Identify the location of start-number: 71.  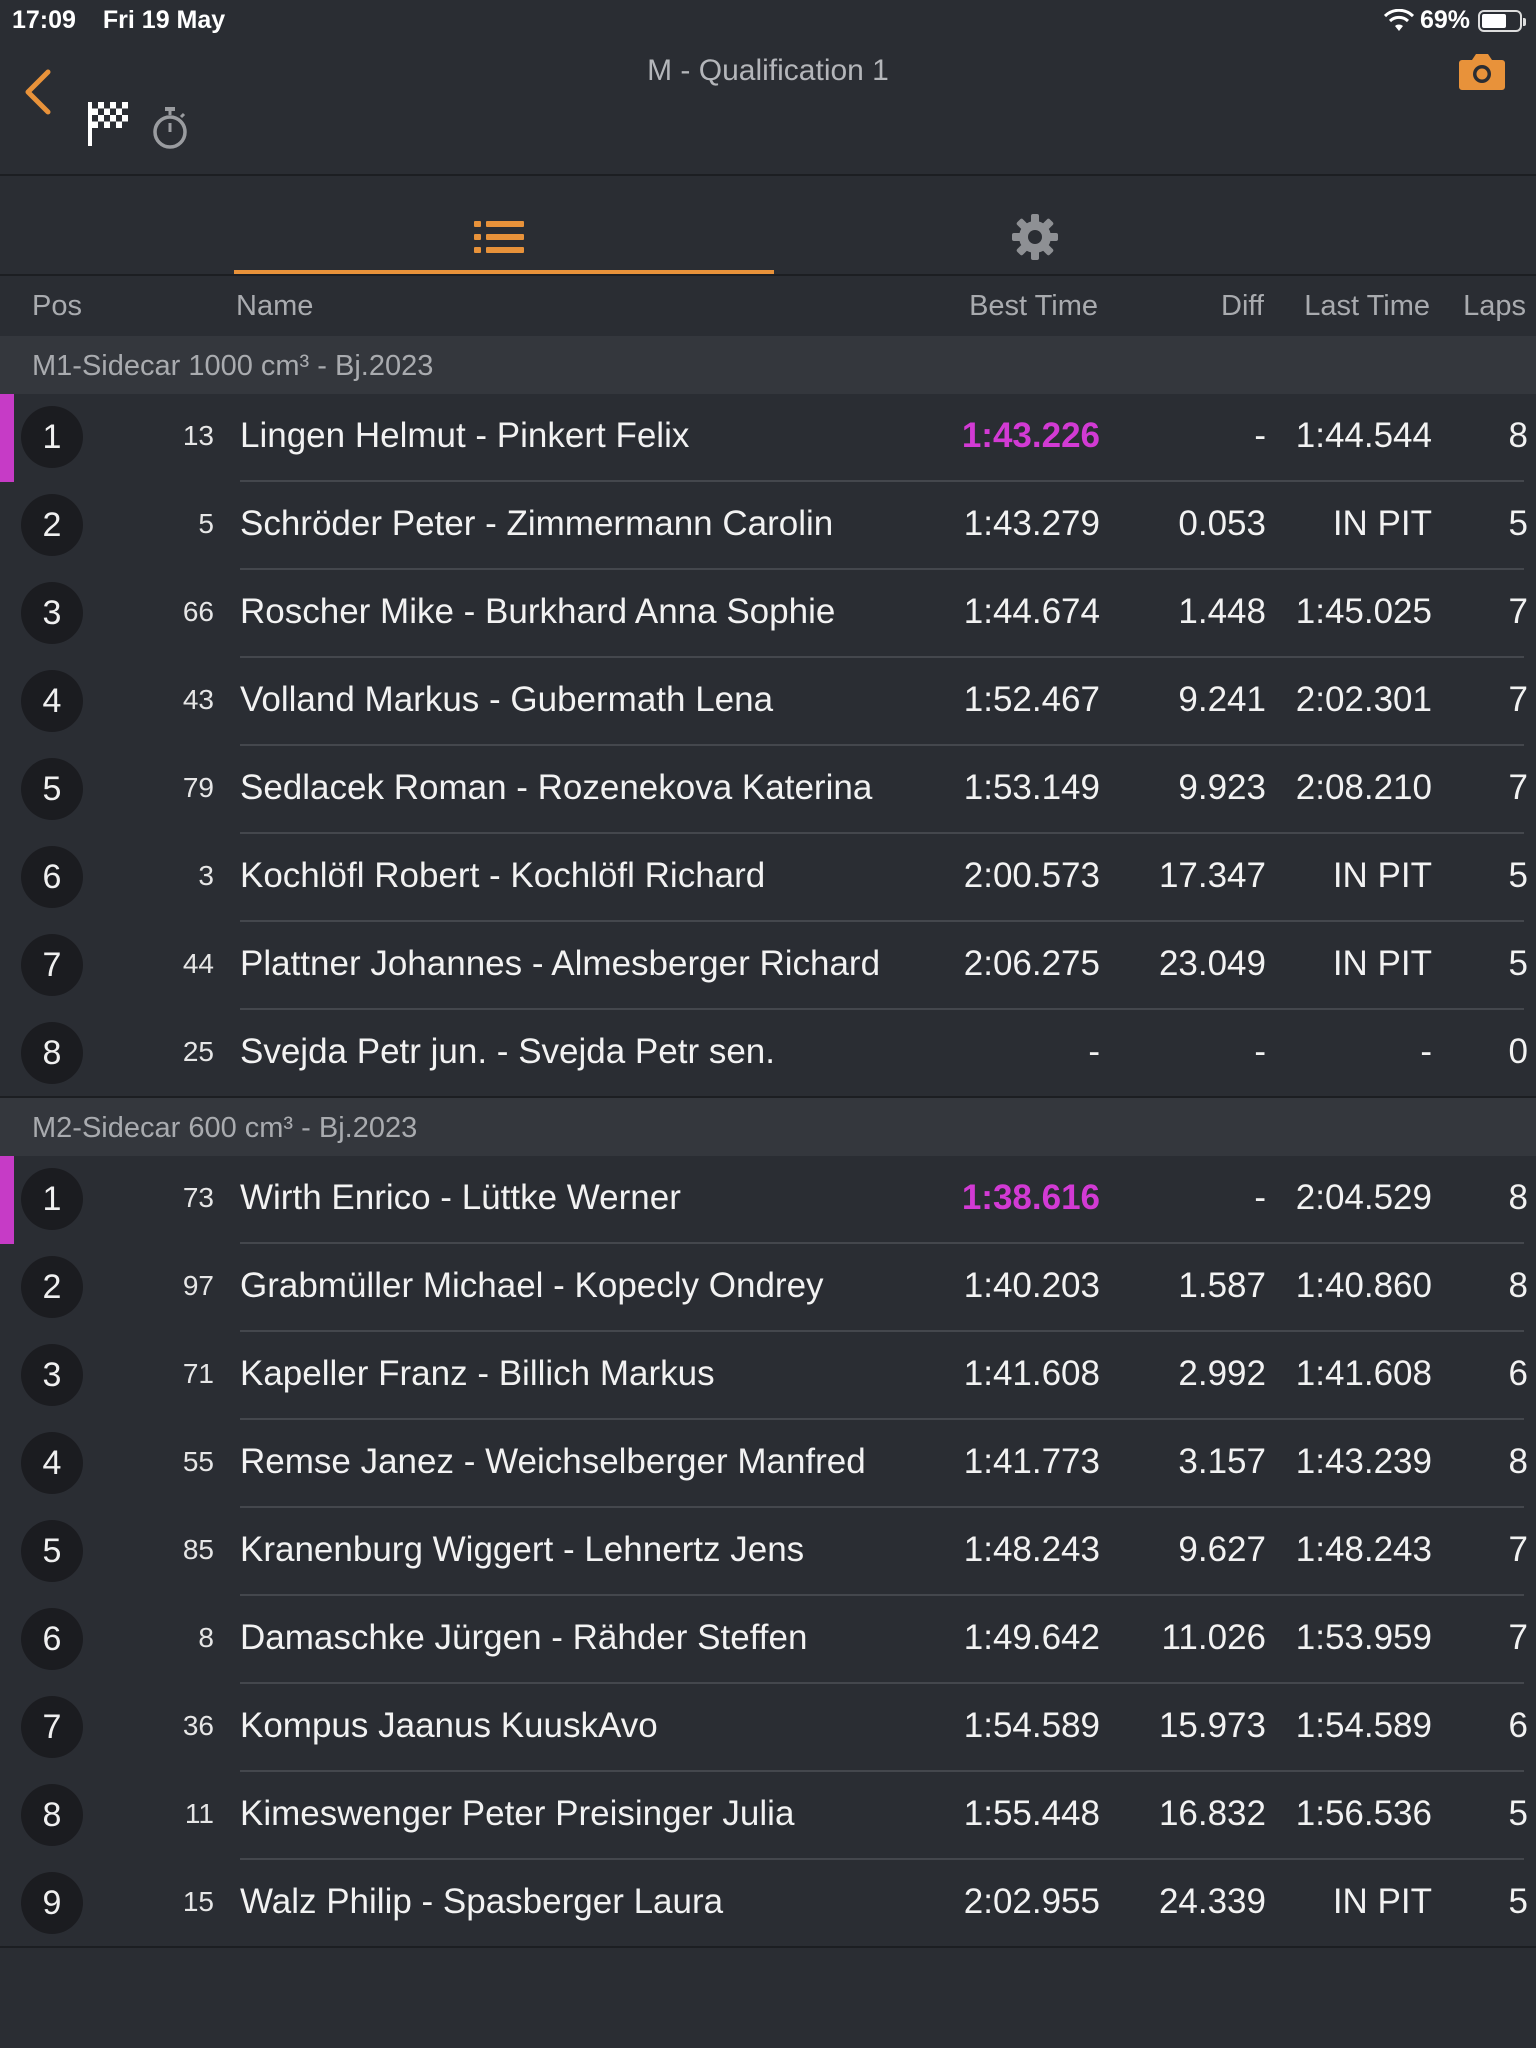
(198, 1373).